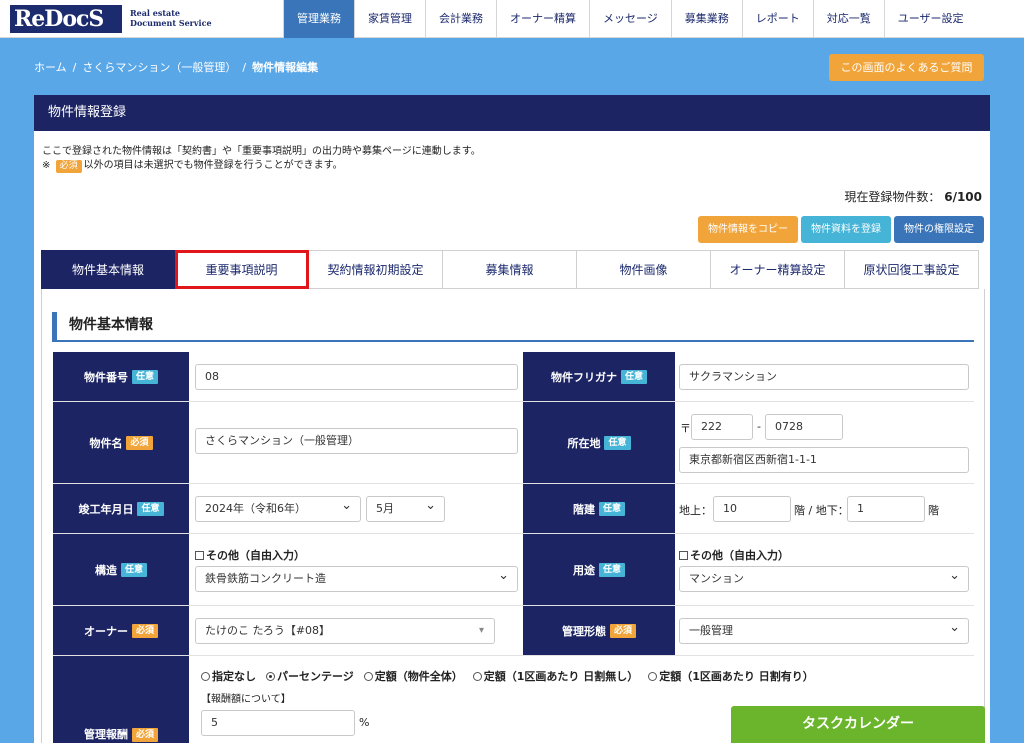 The image size is (1024, 743). I want to click on built-year-select: 2024年（令和6年）, so click(278, 509).